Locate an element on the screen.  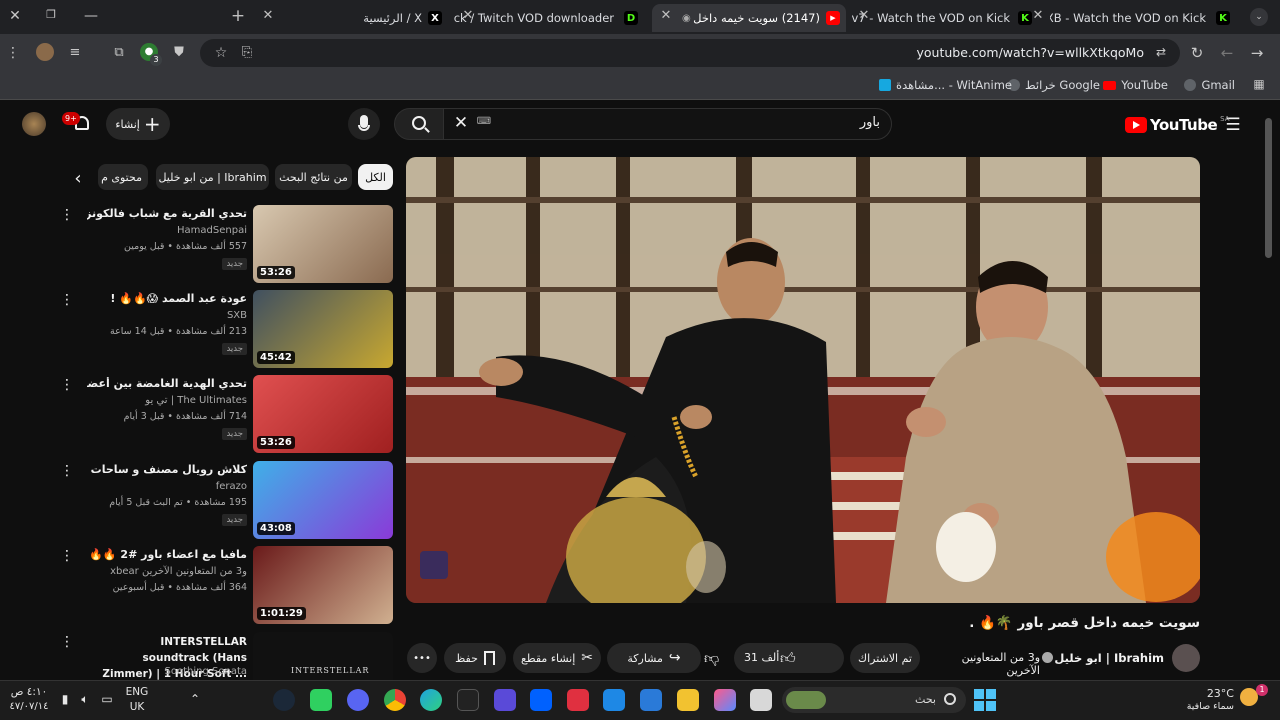
dropbox-icon is located at coordinates (541, 700).